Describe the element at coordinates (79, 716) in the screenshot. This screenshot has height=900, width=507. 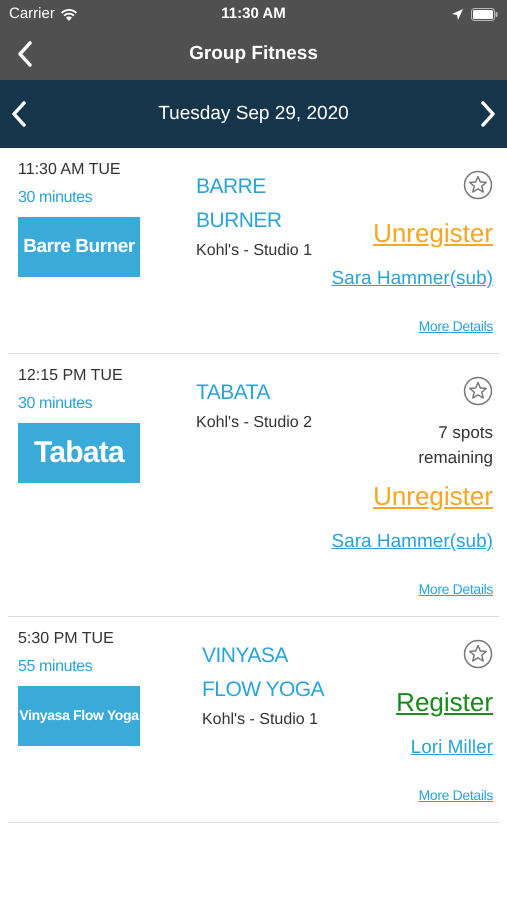
I see `thumbnail-caption: Vinyasa Flow Yoga` at that location.